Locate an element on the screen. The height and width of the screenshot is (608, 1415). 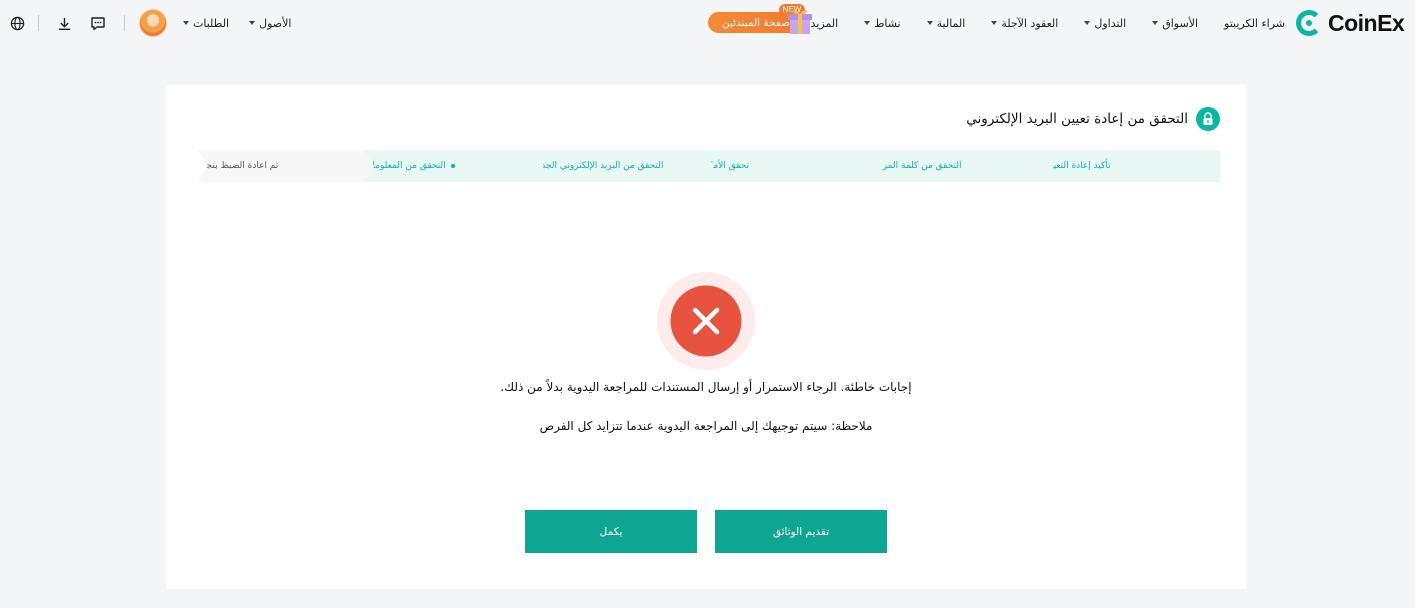
step-reset-success: تم اعادة الضبط بنجاح is located at coordinates (286, 166).